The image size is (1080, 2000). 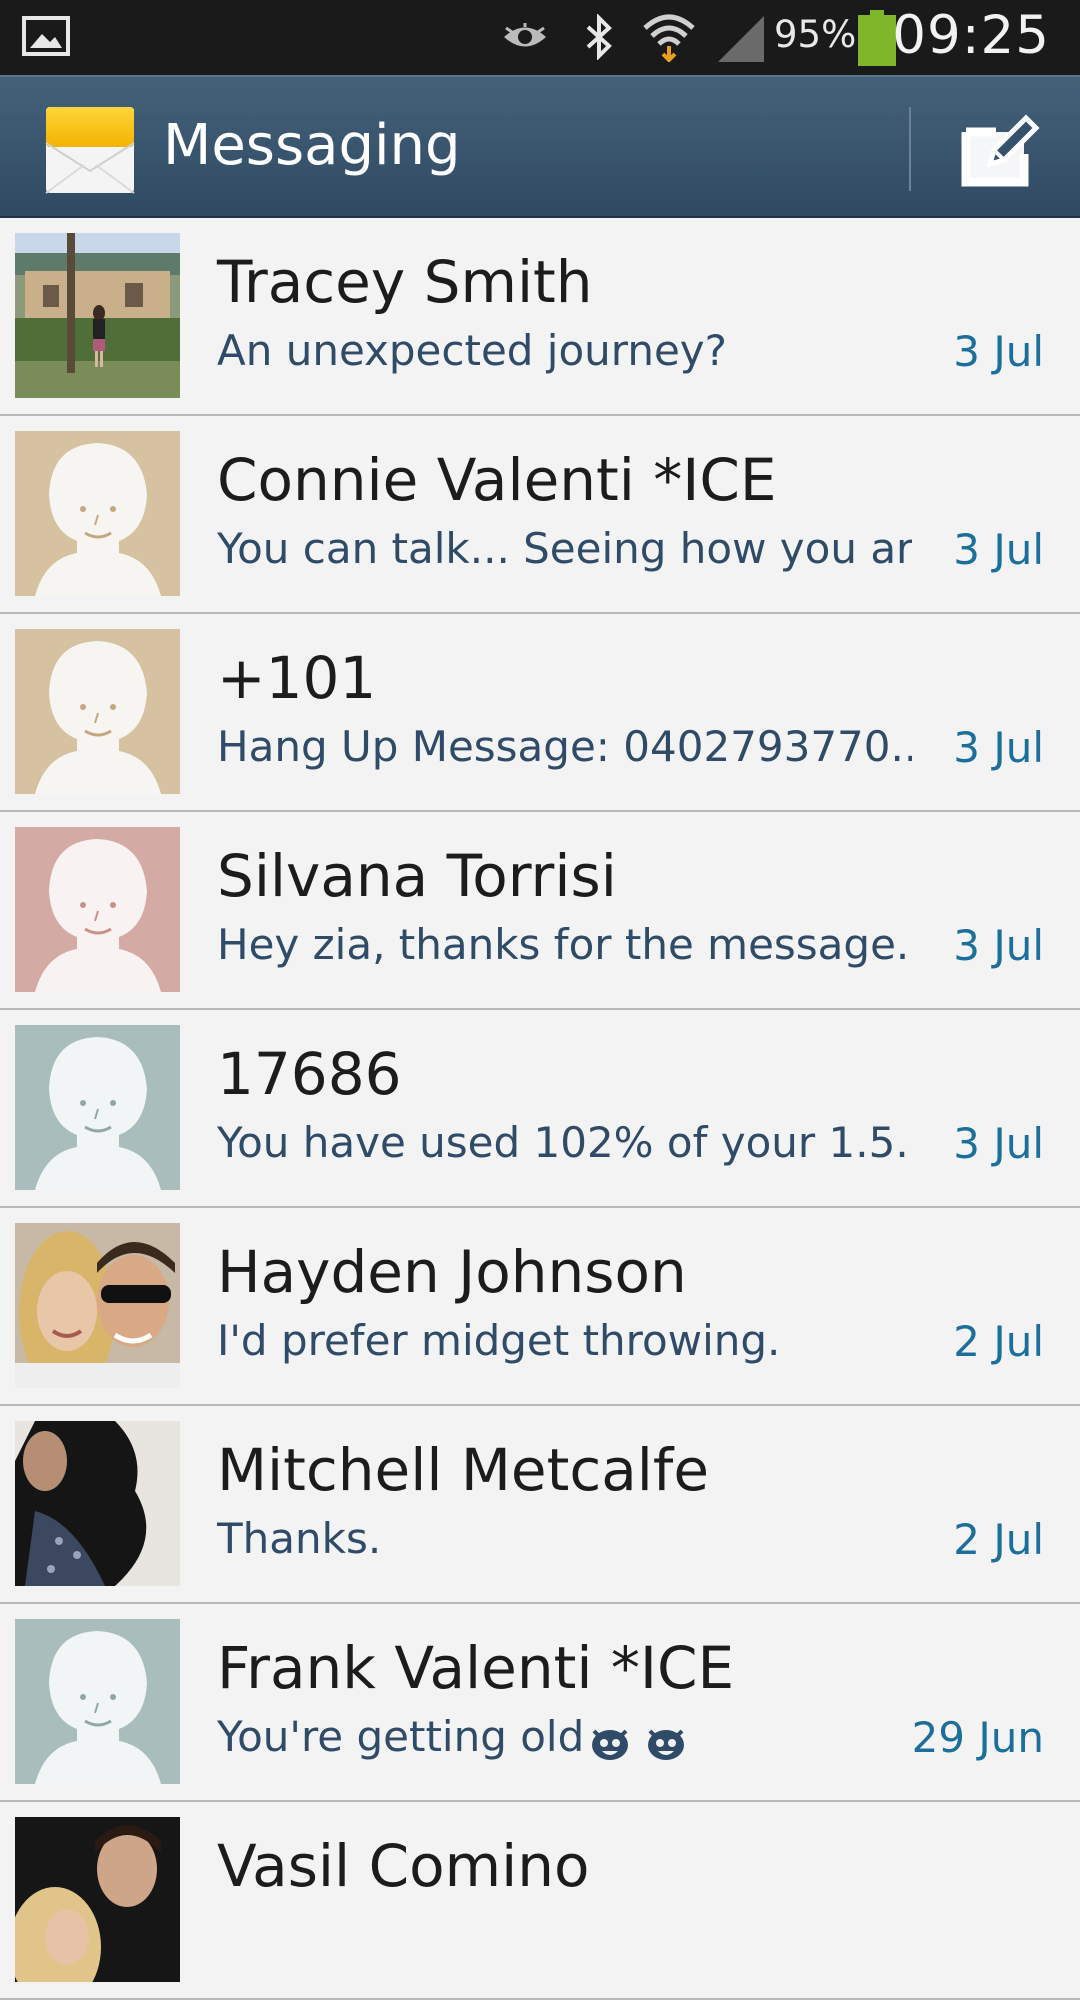 I want to click on action-bar-divider, so click(x=910, y=149).